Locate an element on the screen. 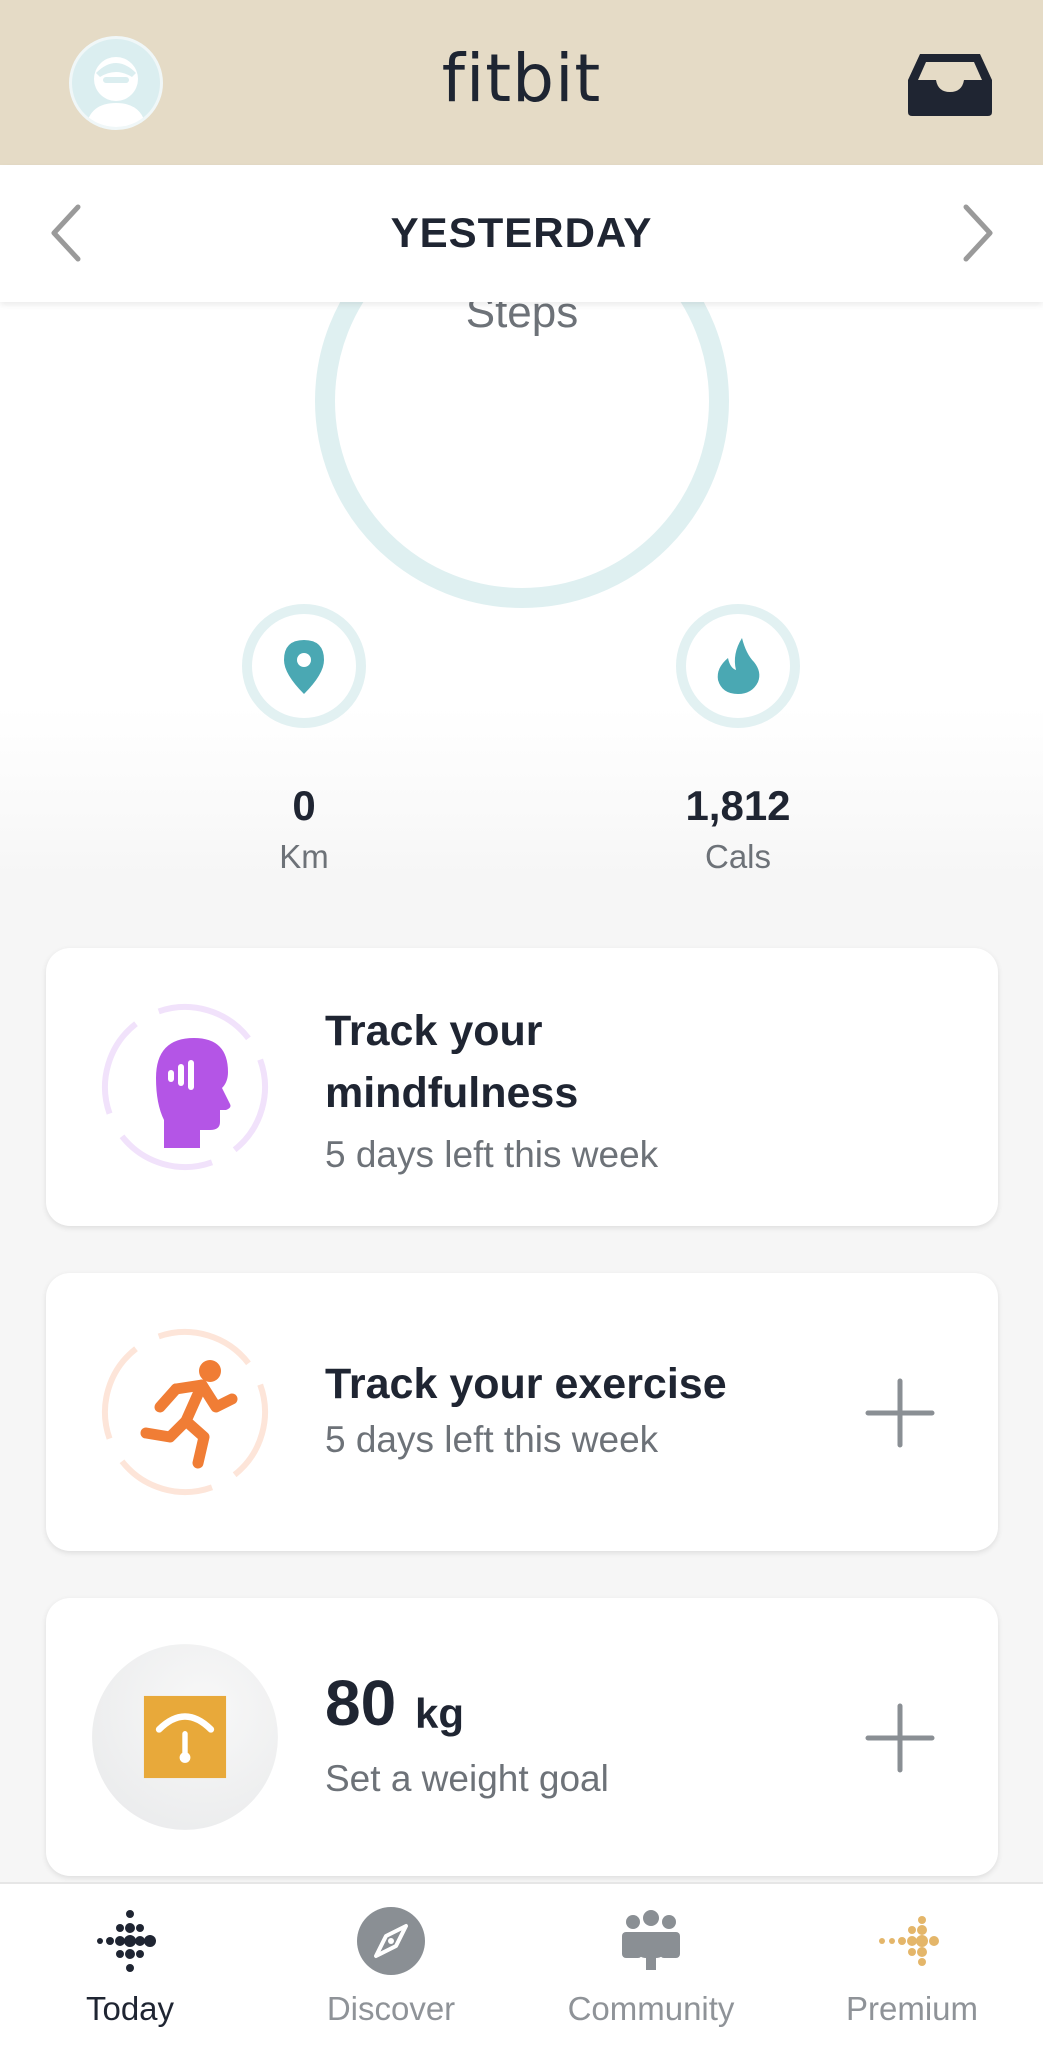  add-exercise-button is located at coordinates (900, 1413).